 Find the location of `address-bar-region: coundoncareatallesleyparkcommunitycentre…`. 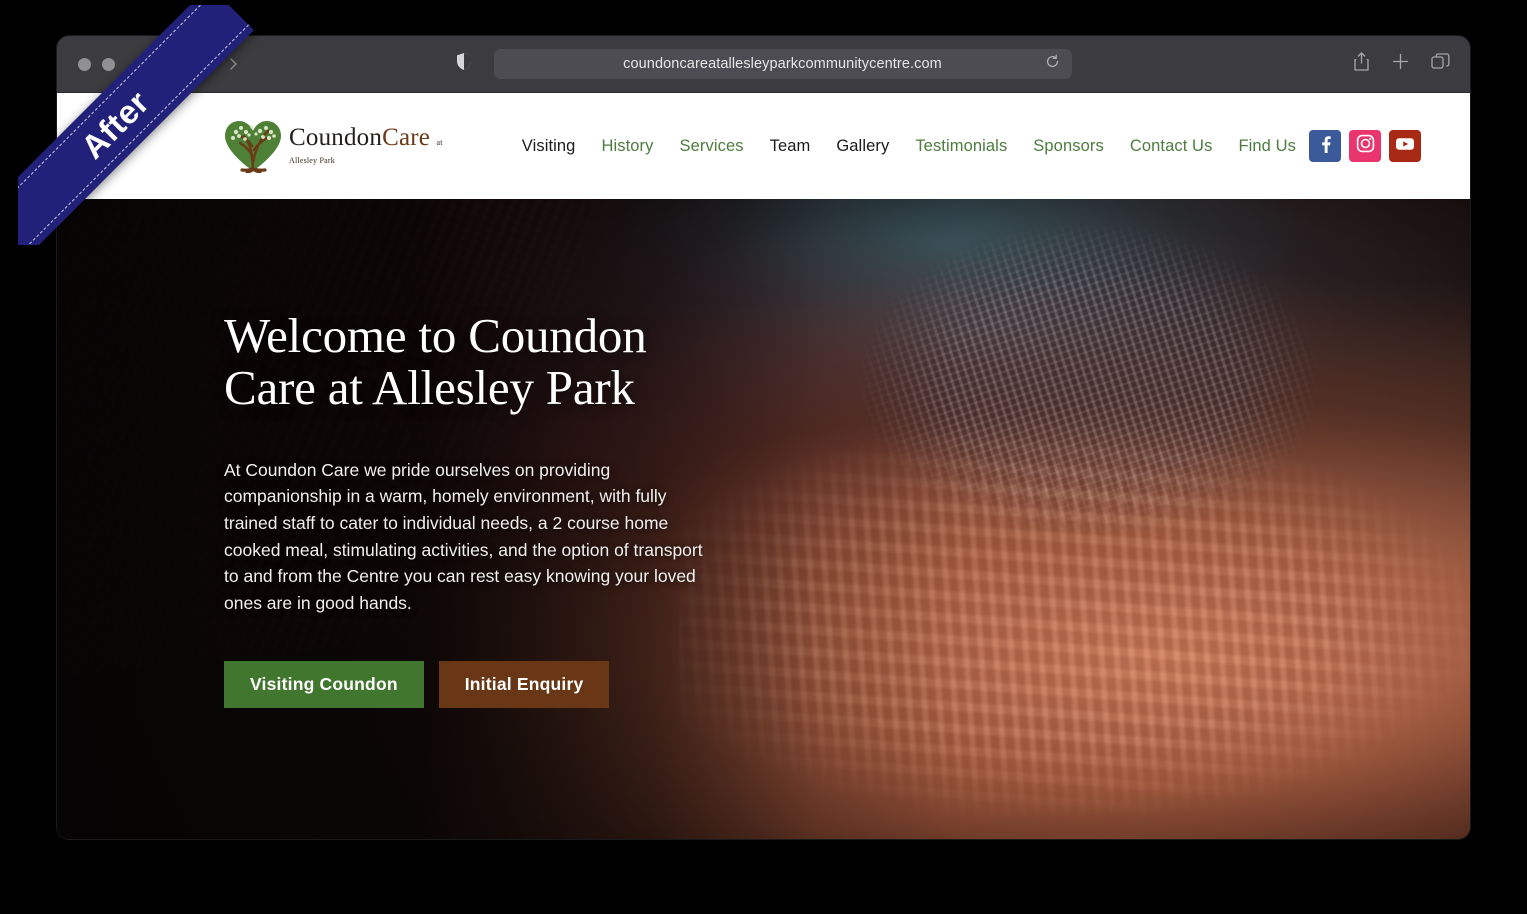

address-bar-region: coundoncareatallesleyparkcommunitycentre… is located at coordinates (763, 64).